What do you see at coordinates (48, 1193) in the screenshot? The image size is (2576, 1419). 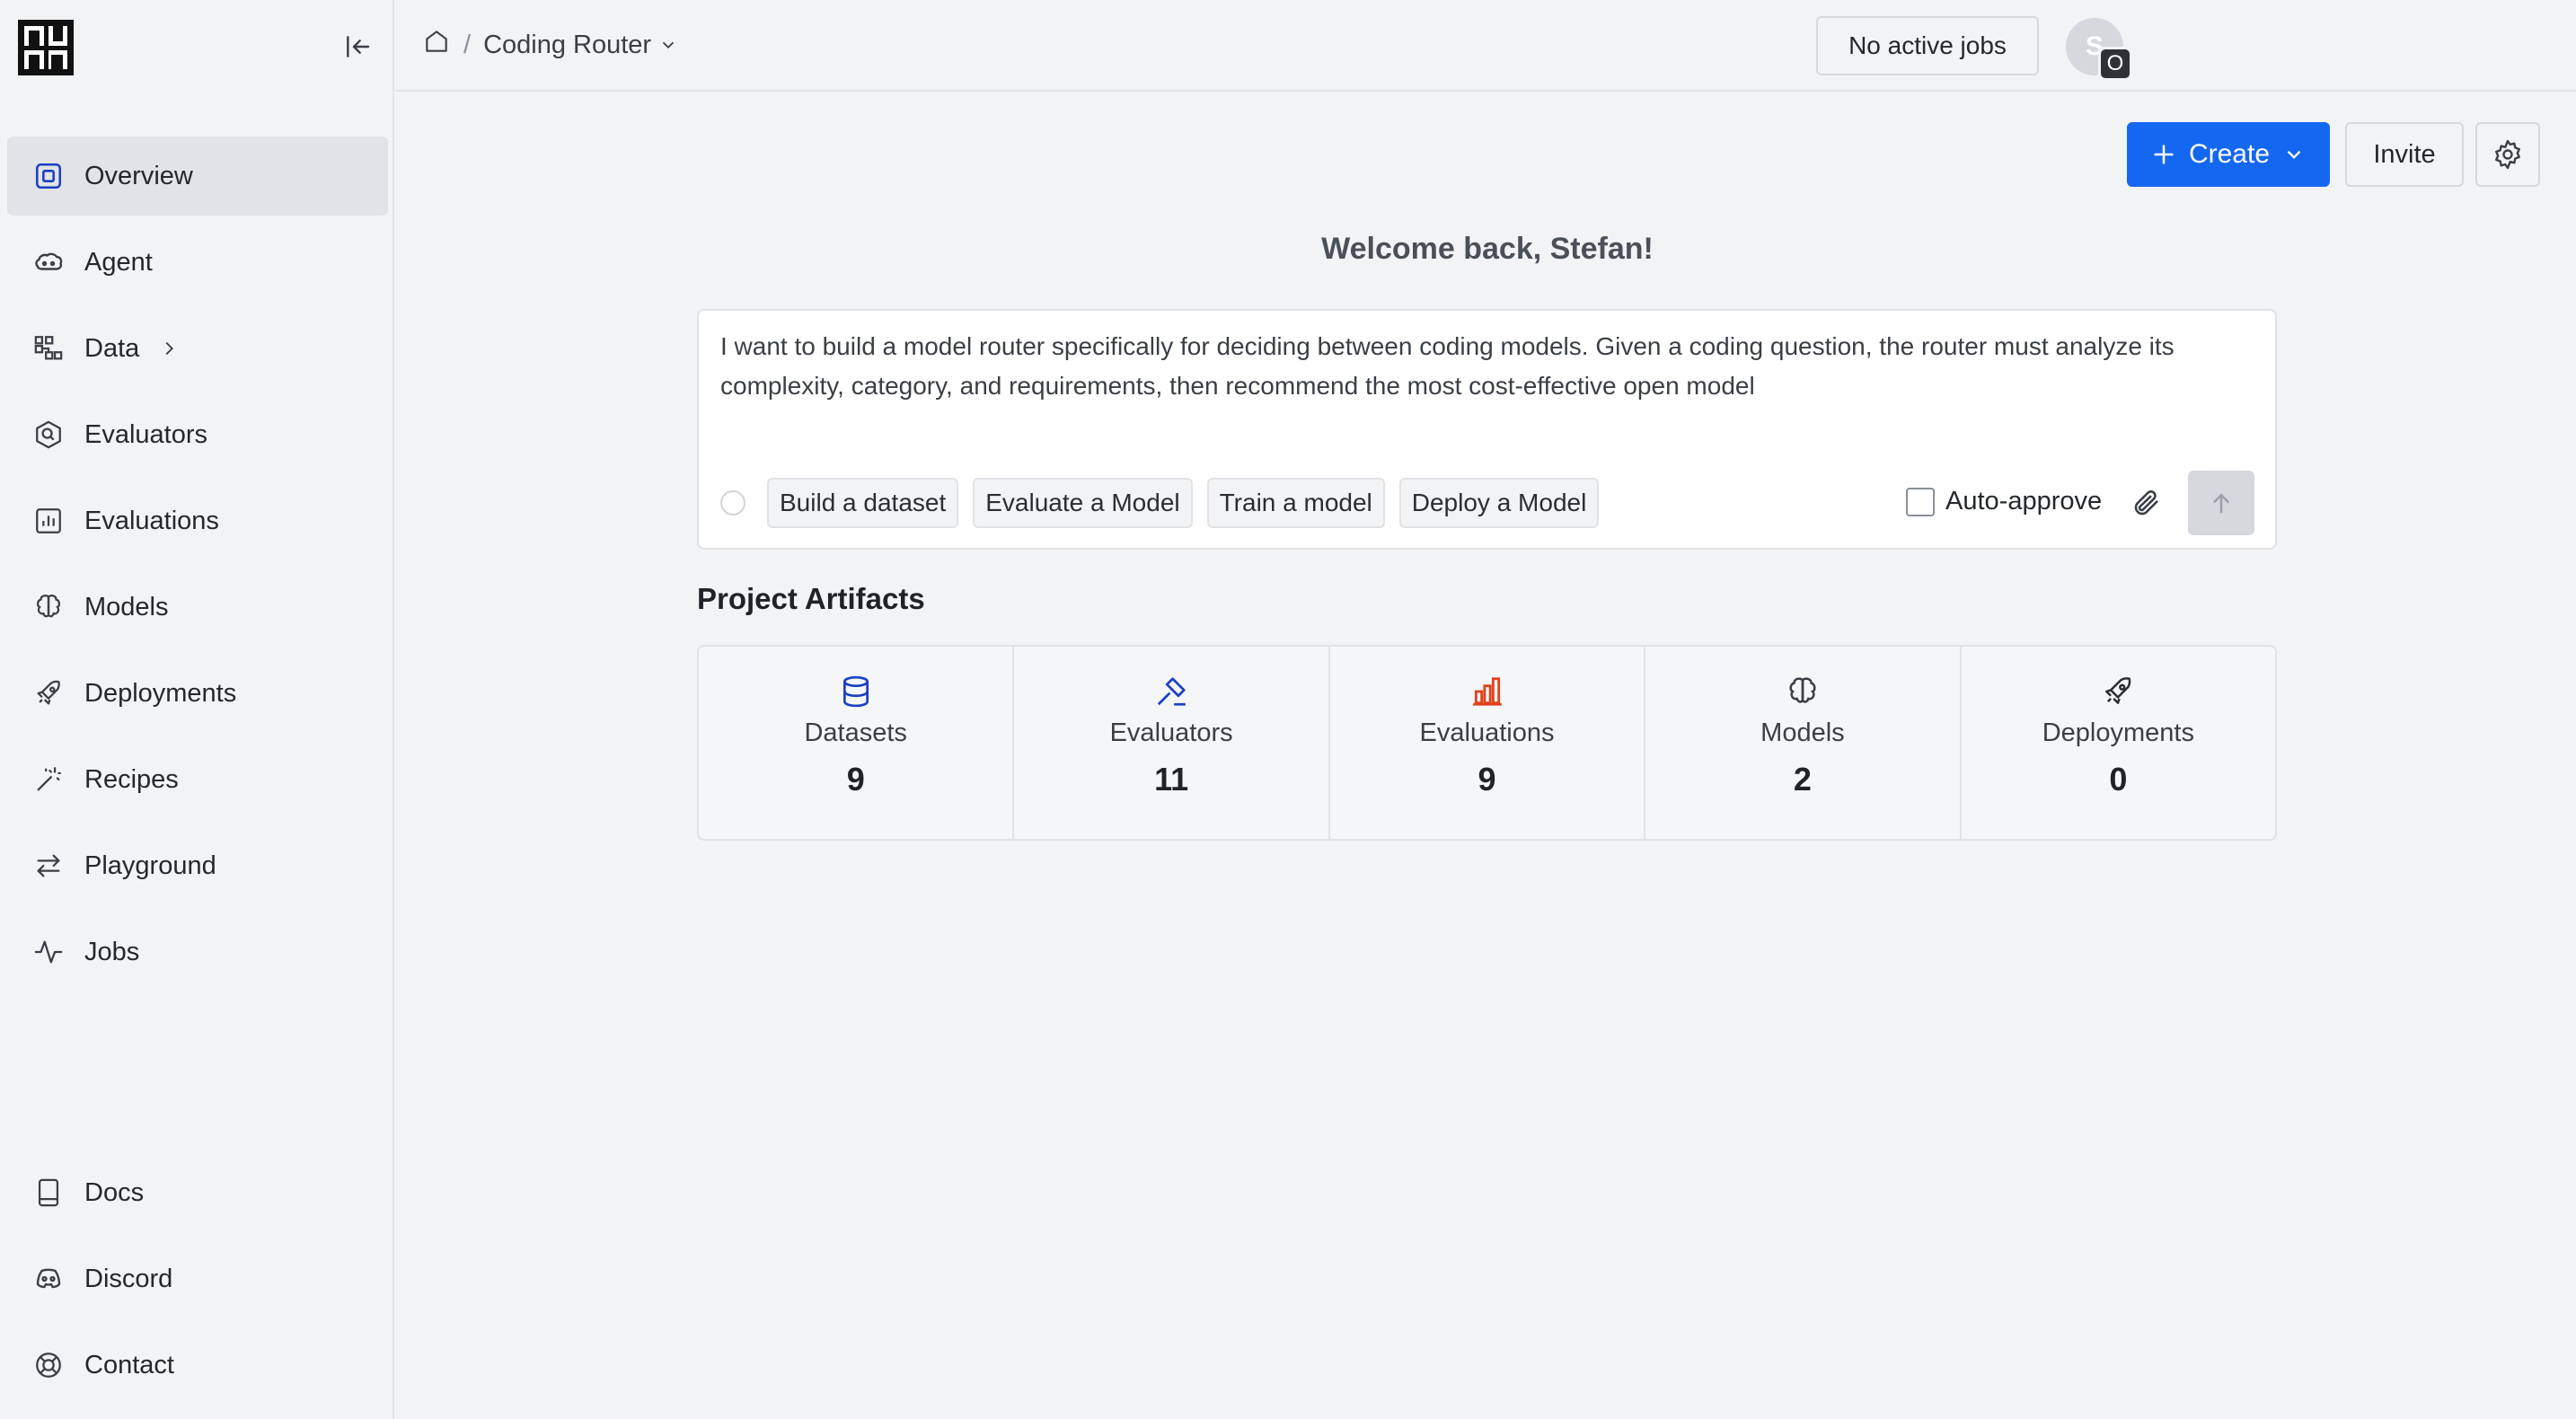 I see `docs-icon` at bounding box center [48, 1193].